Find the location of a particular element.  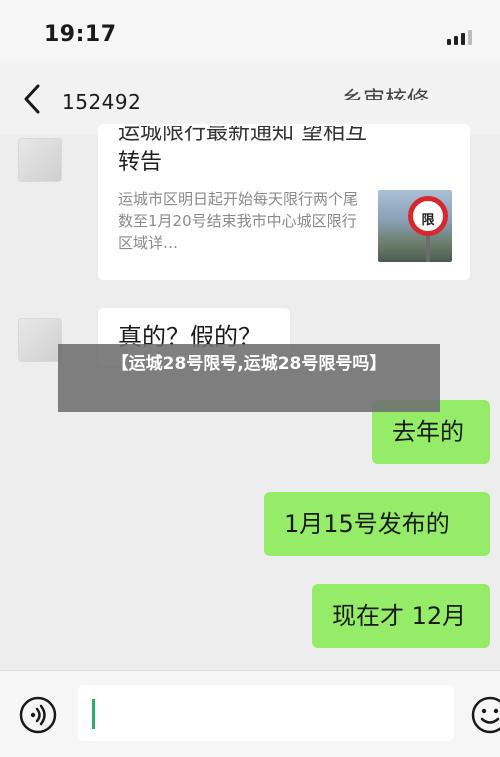

status-bar: 19:17 is located at coordinates (250, 31).